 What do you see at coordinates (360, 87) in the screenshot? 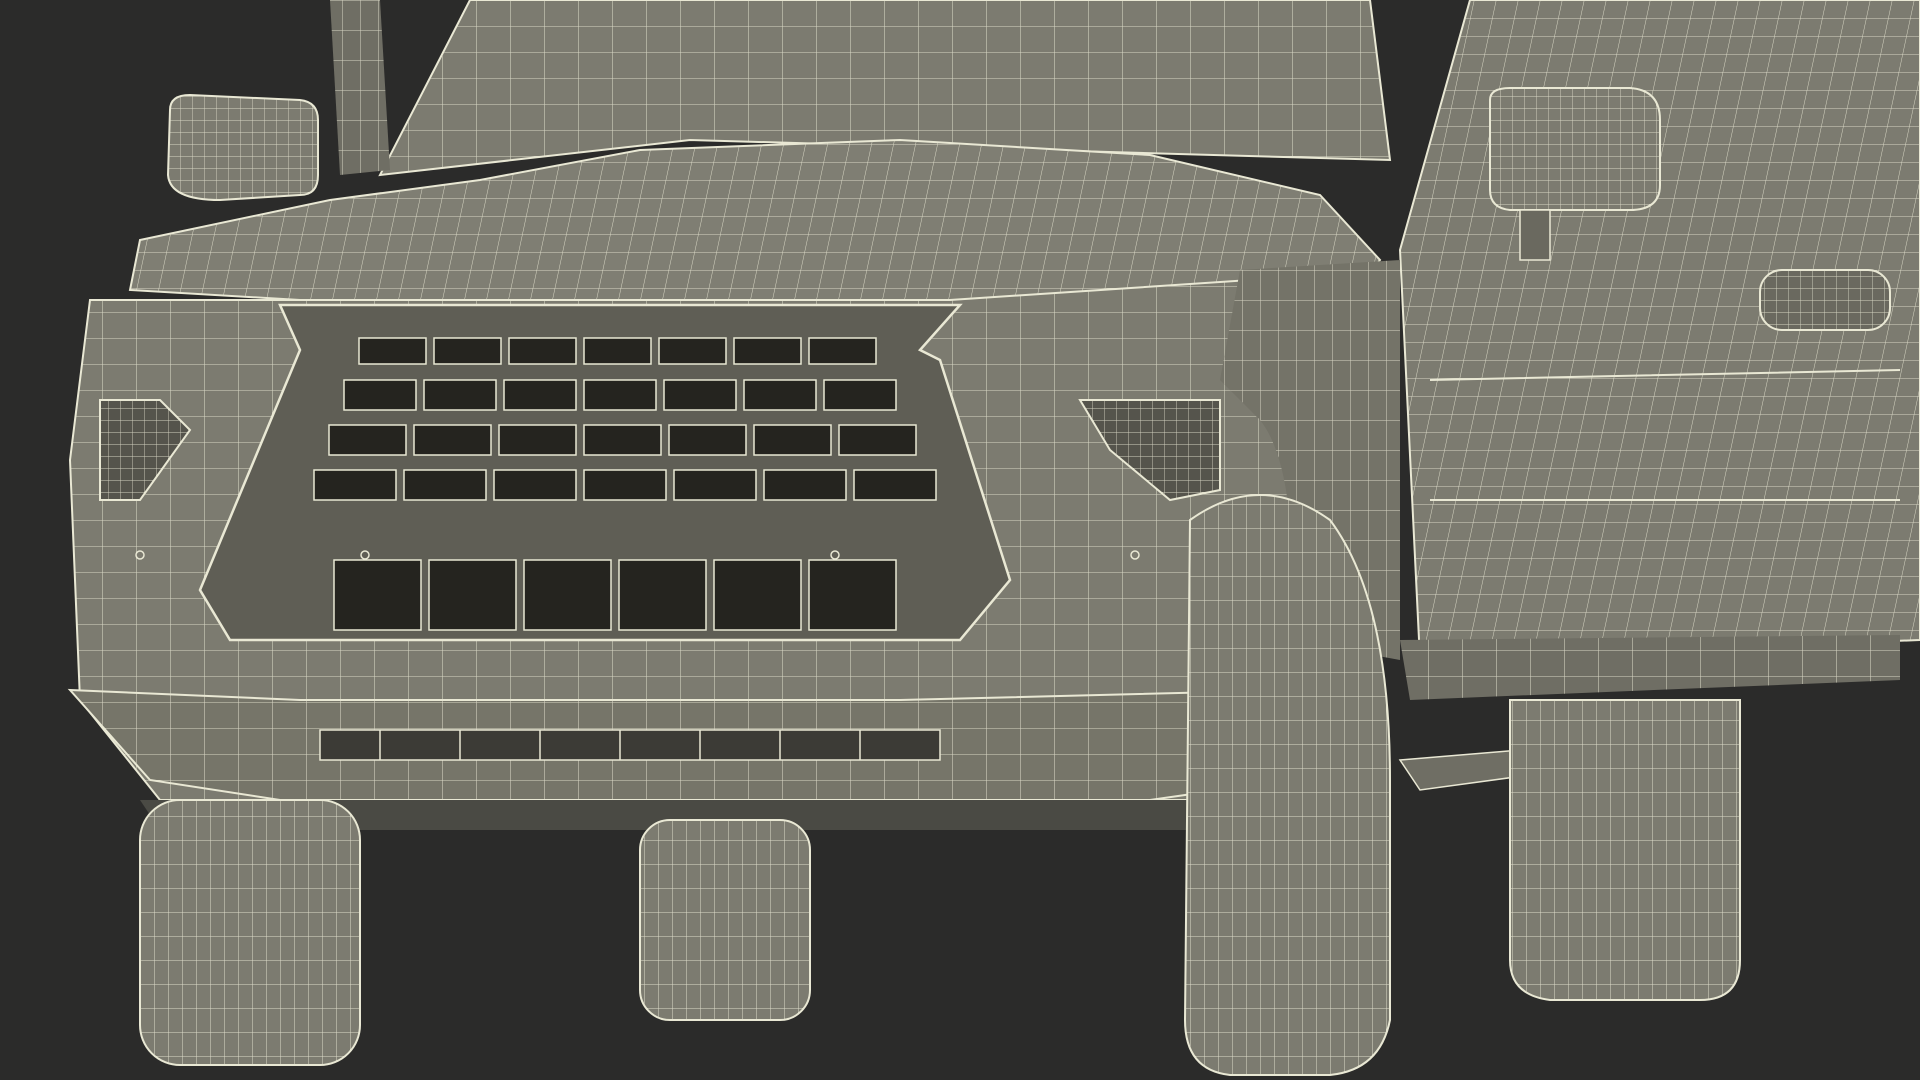
I see `a-pillar-left` at bounding box center [360, 87].